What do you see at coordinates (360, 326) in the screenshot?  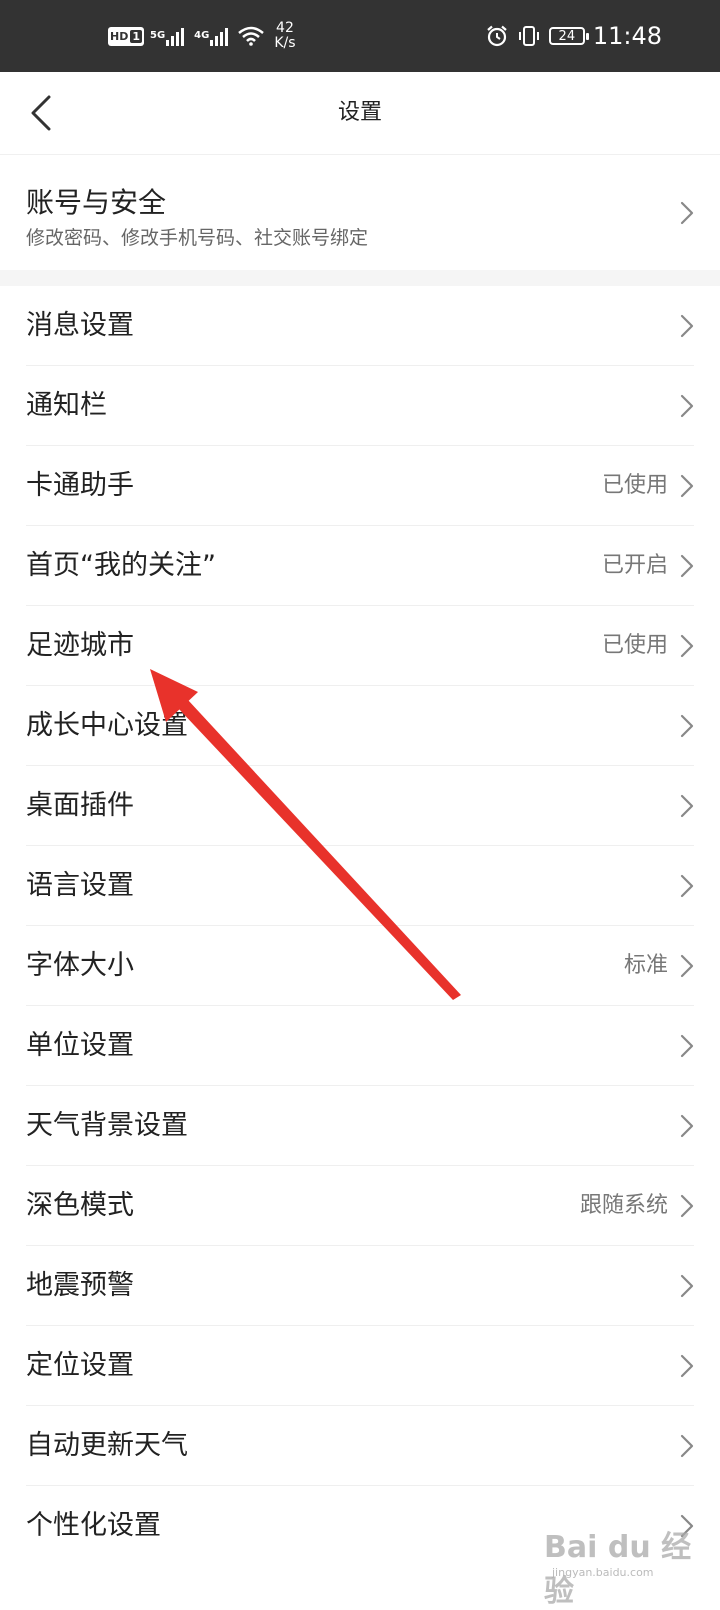 I see `settings-row: 消息设置` at bounding box center [360, 326].